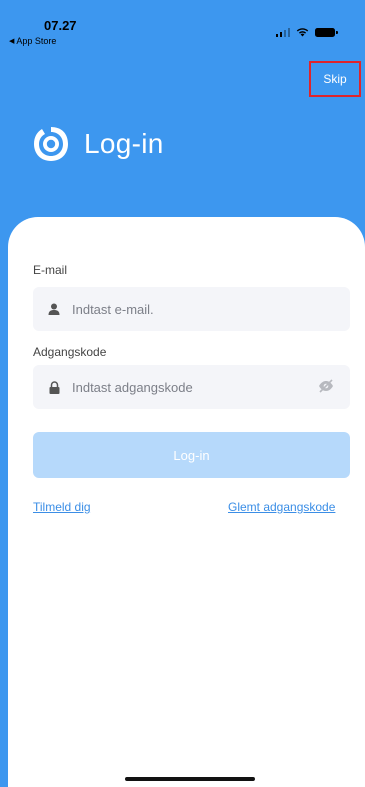  Describe the element at coordinates (50, 270) in the screenshot. I see `email-label: E-mail` at that location.